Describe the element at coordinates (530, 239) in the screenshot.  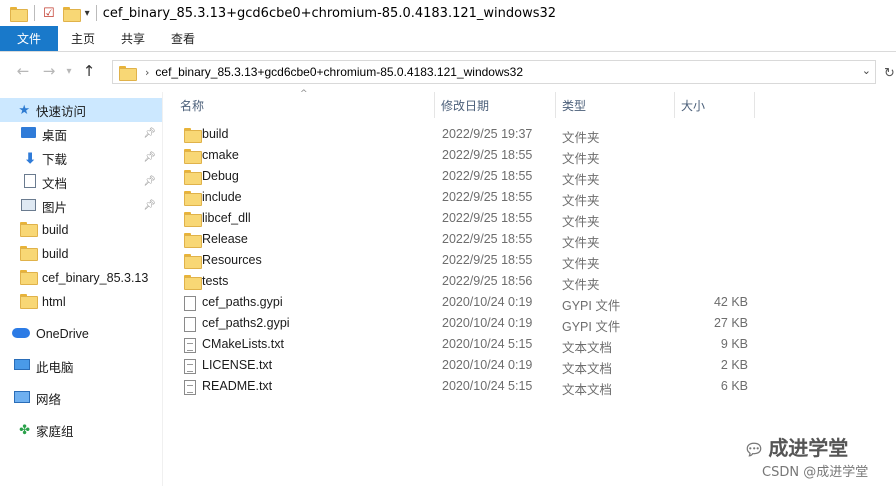
I see `list-item: Release 2022/9/25 18:55 文件夹` at that location.